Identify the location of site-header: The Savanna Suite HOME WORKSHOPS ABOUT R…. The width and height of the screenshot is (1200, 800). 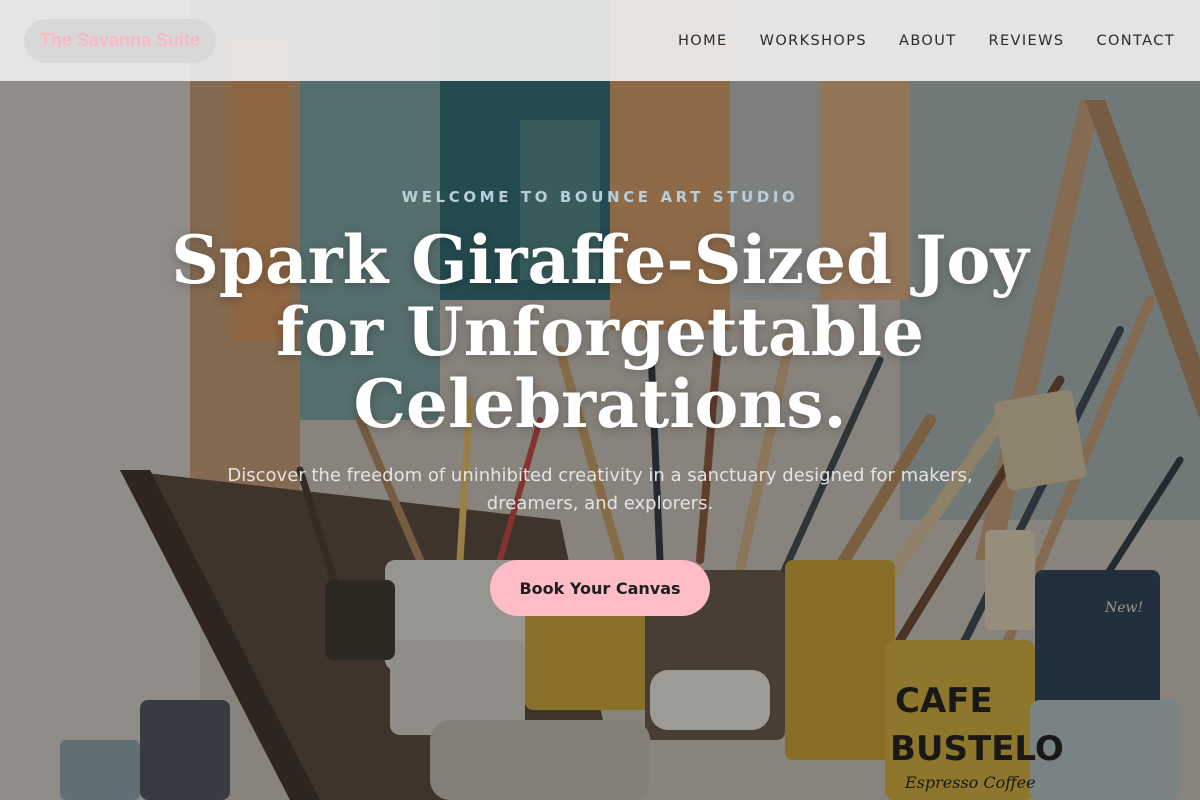
(600, 40).